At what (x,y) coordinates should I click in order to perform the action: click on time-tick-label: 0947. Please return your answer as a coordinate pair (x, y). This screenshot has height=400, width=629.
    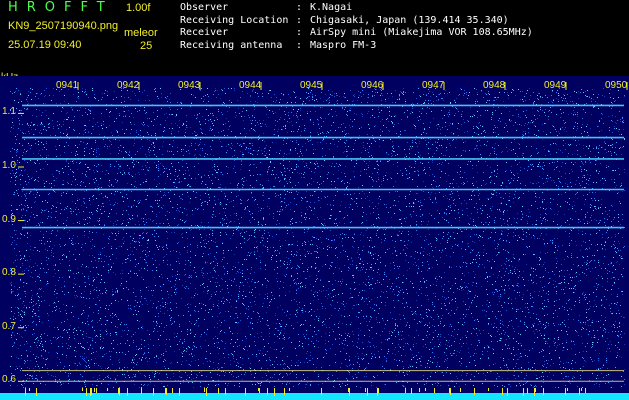
    Looking at the image, I should click on (433, 85).